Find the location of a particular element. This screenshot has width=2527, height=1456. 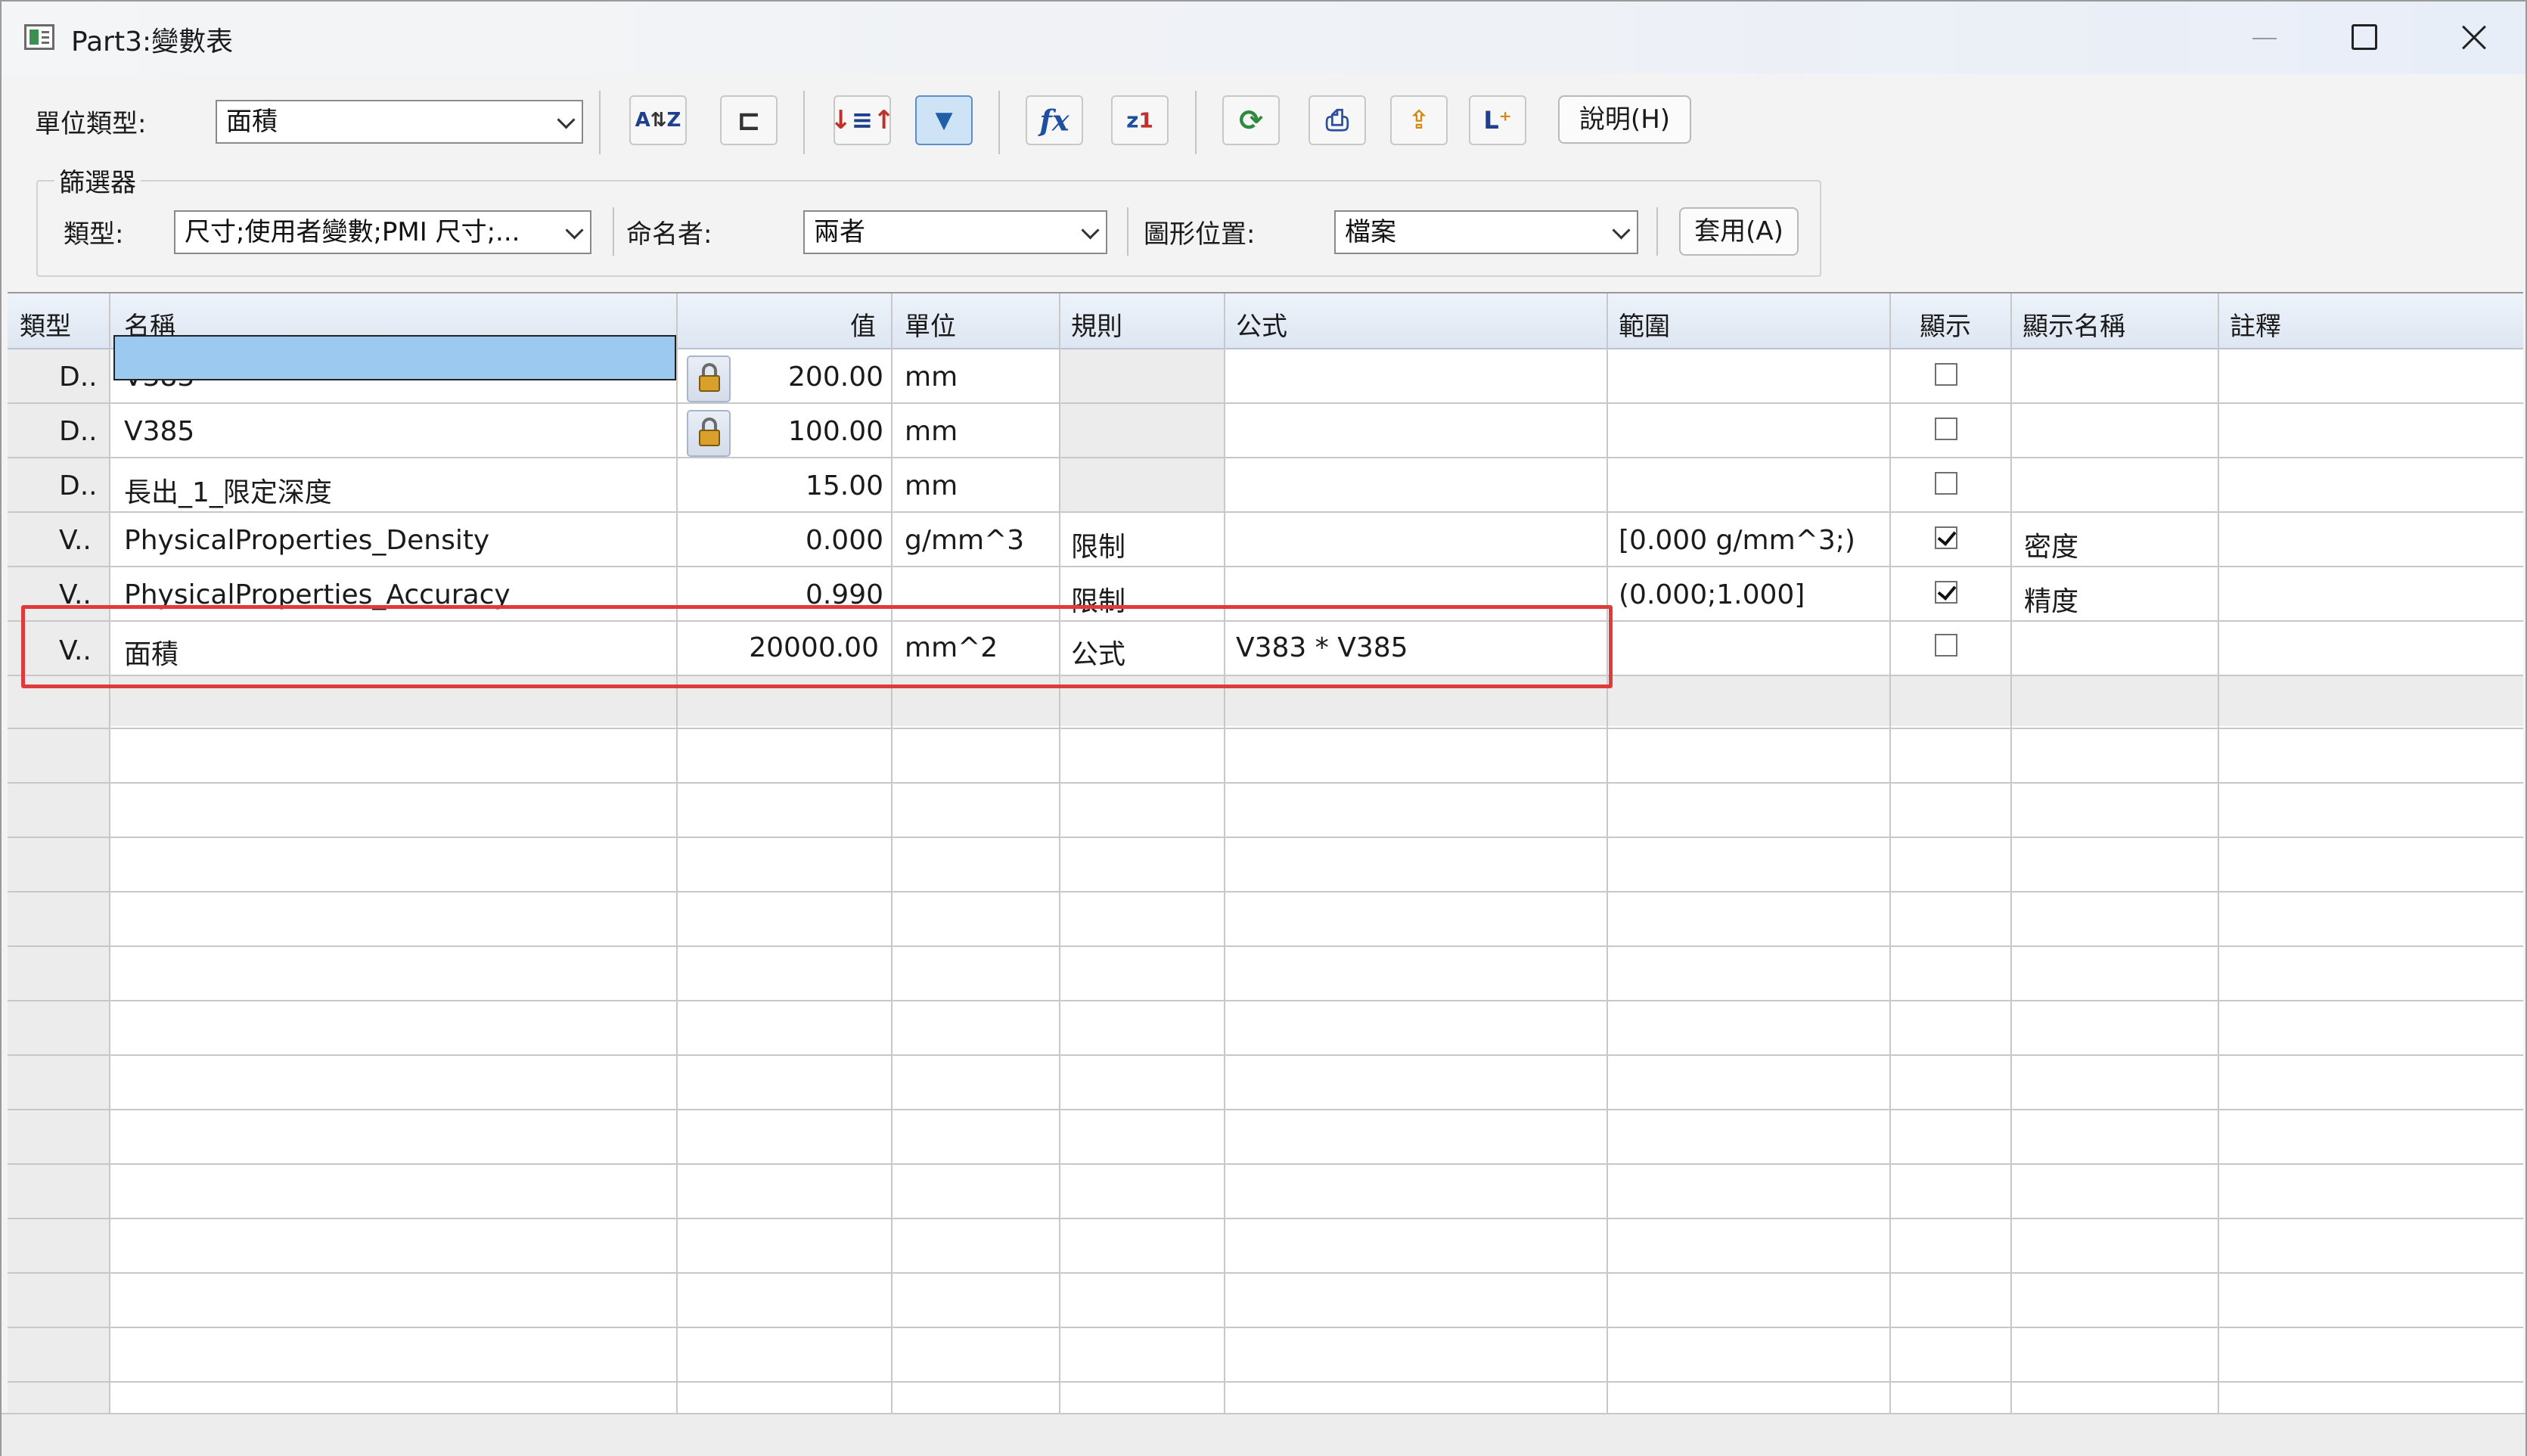

formula-button: fx is located at coordinates (1054, 120).